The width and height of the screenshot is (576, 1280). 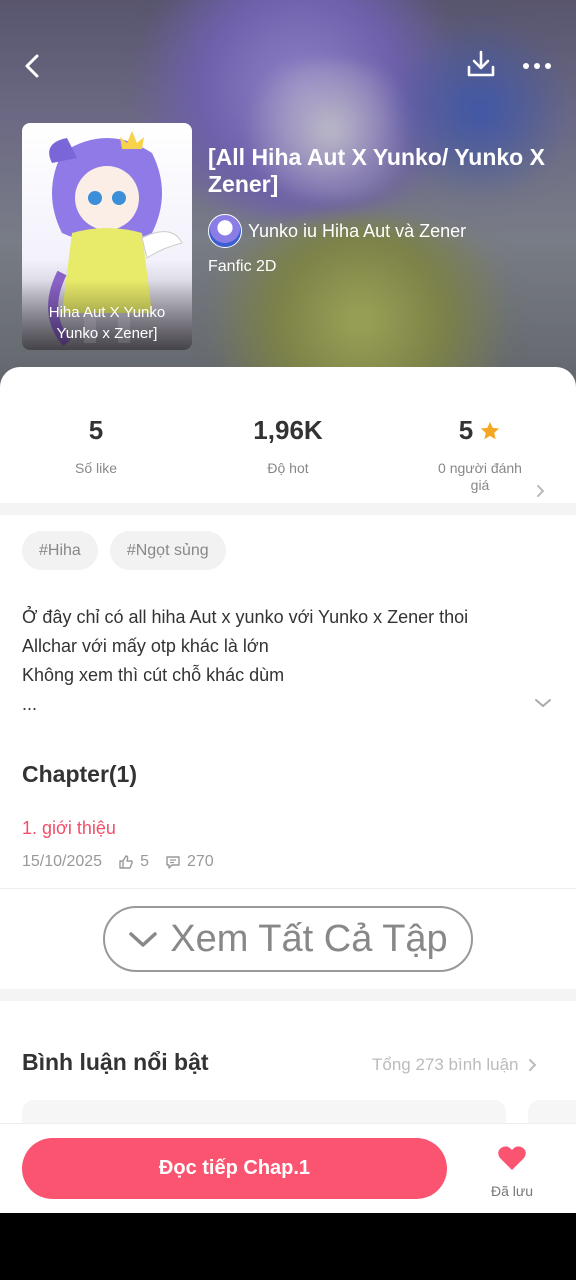 What do you see at coordinates (234, 1168) in the screenshot?
I see `continue-reading-button: Đọc tiếp Chap.1` at bounding box center [234, 1168].